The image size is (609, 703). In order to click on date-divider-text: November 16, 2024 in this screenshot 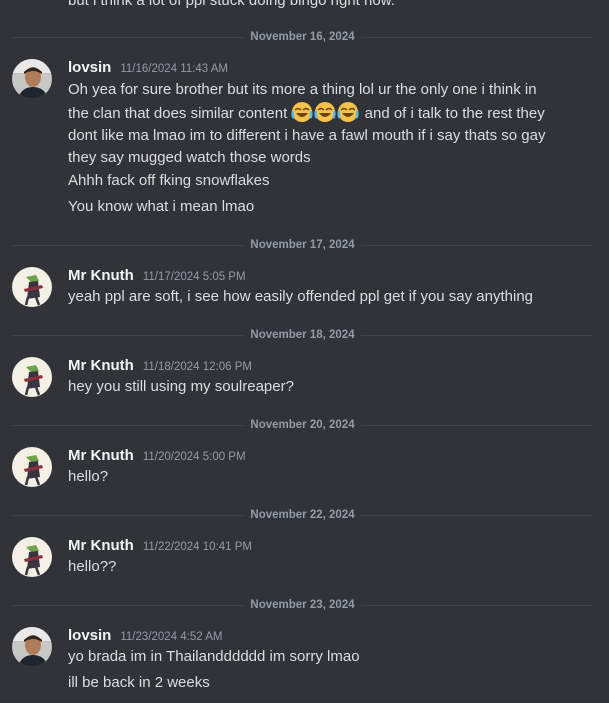, I will do `click(302, 37)`.